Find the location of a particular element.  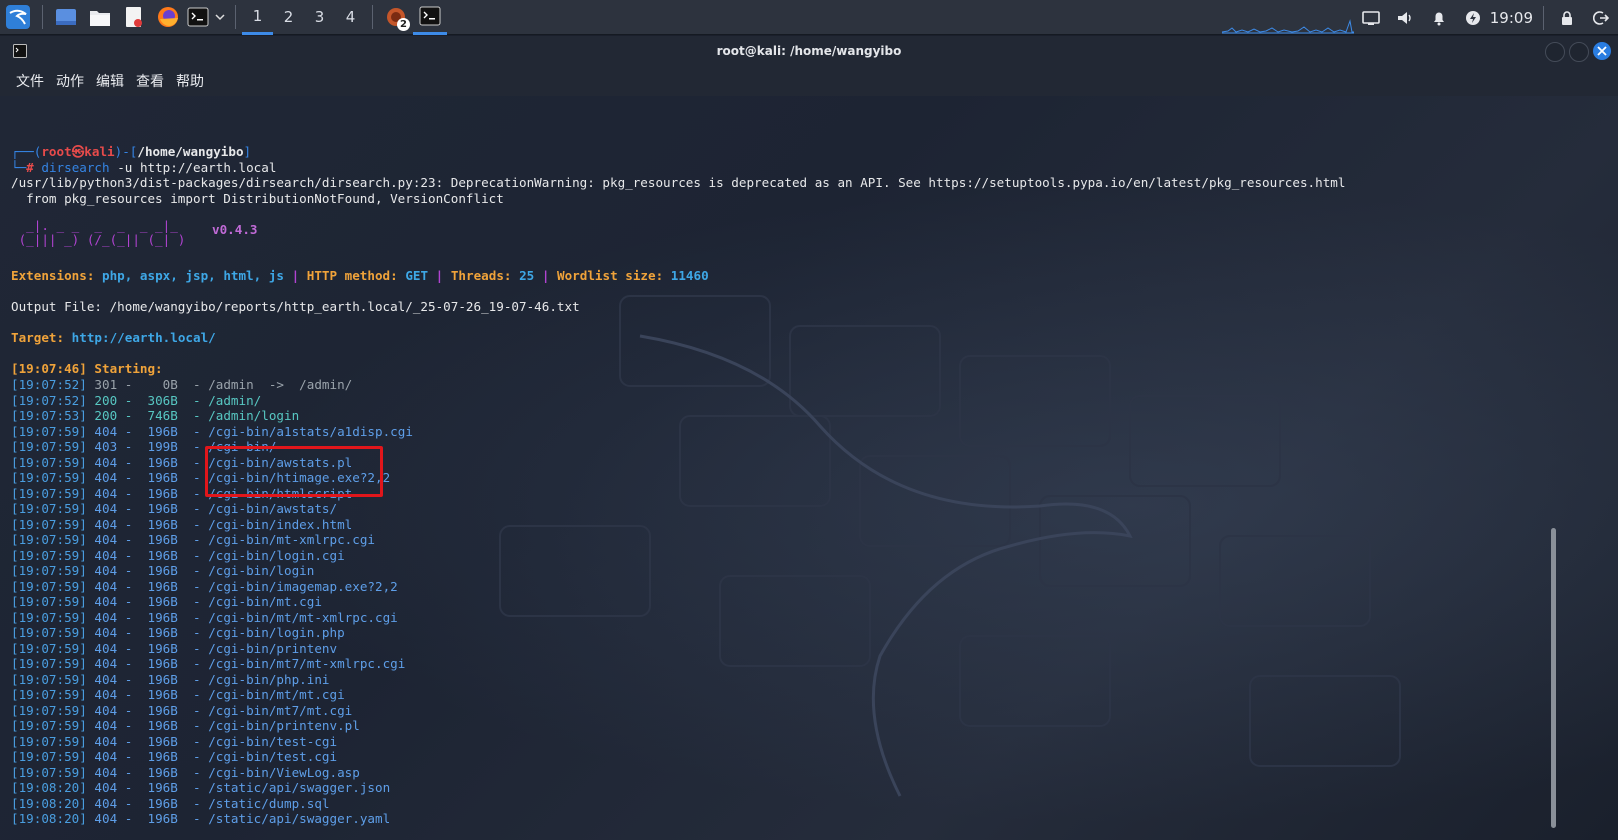

result-row: [19:07:59] 404 - 196B - /cgi-bin/login is located at coordinates (162, 571).